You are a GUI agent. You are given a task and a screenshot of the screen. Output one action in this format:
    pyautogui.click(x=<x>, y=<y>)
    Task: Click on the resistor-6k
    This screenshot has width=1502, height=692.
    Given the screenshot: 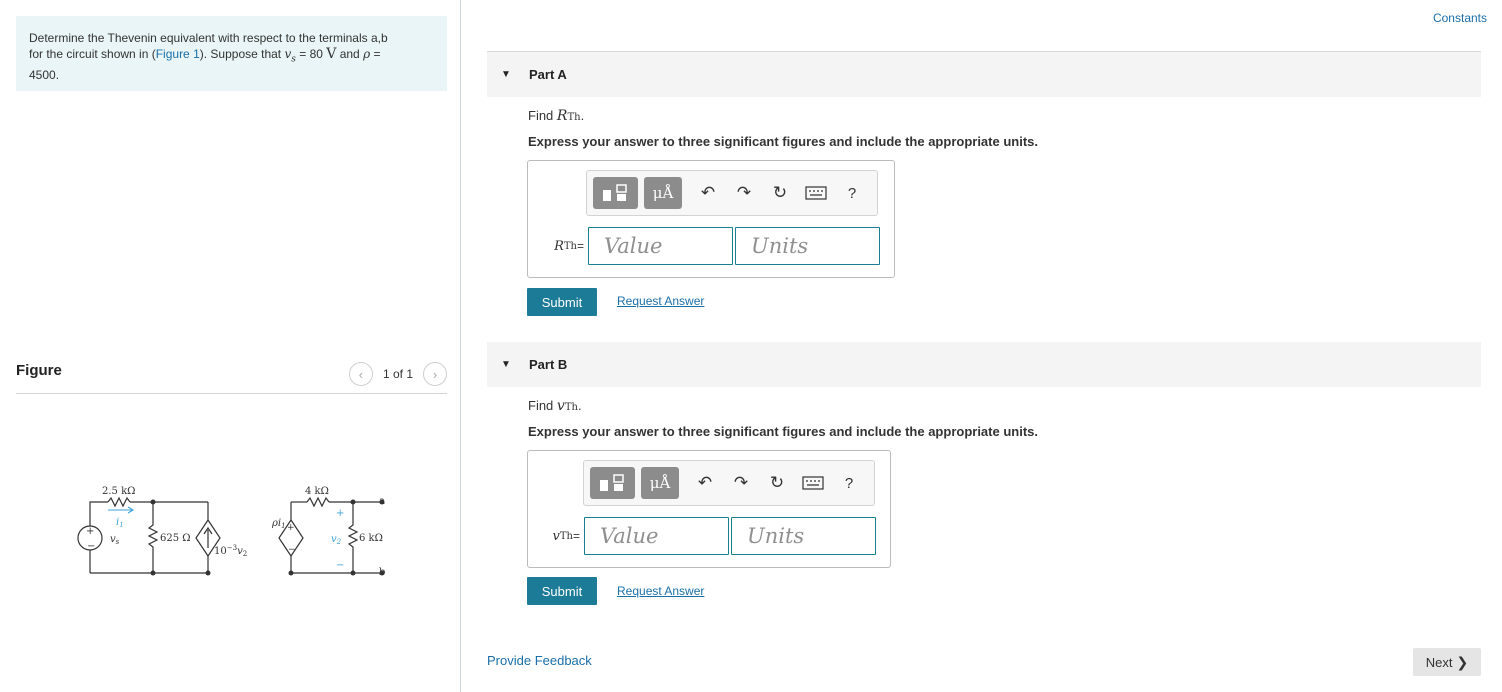 What is the action you would take?
    pyautogui.click(x=353, y=537)
    